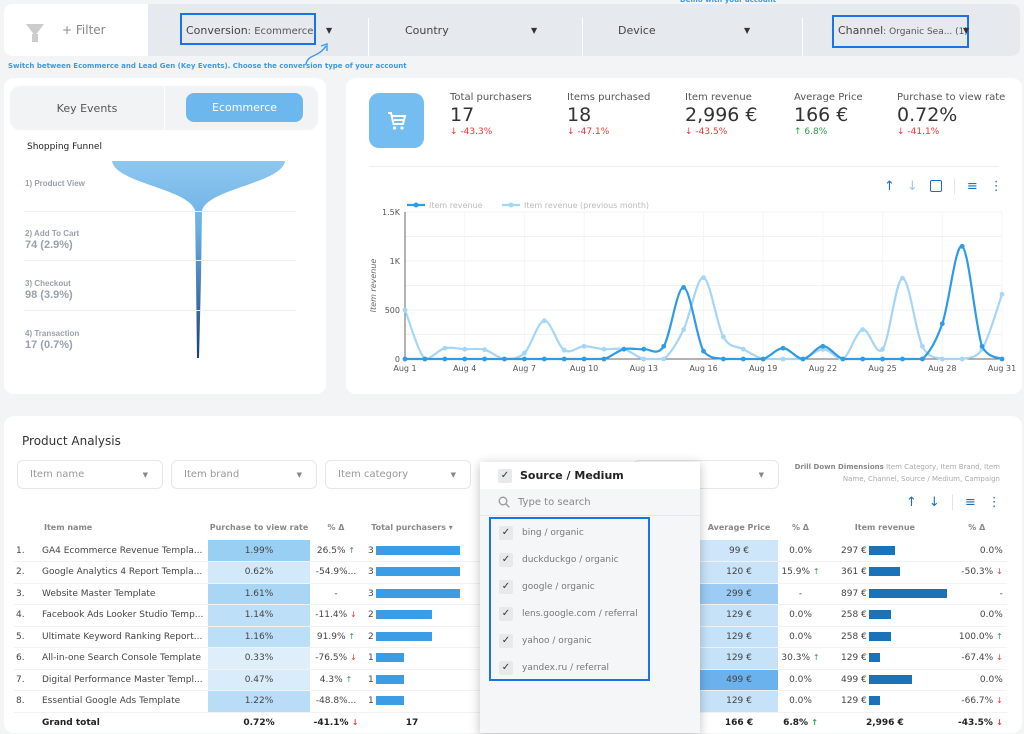 The width and height of the screenshot is (1024, 734). I want to click on purchasers-value: 3, so click(371, 550).